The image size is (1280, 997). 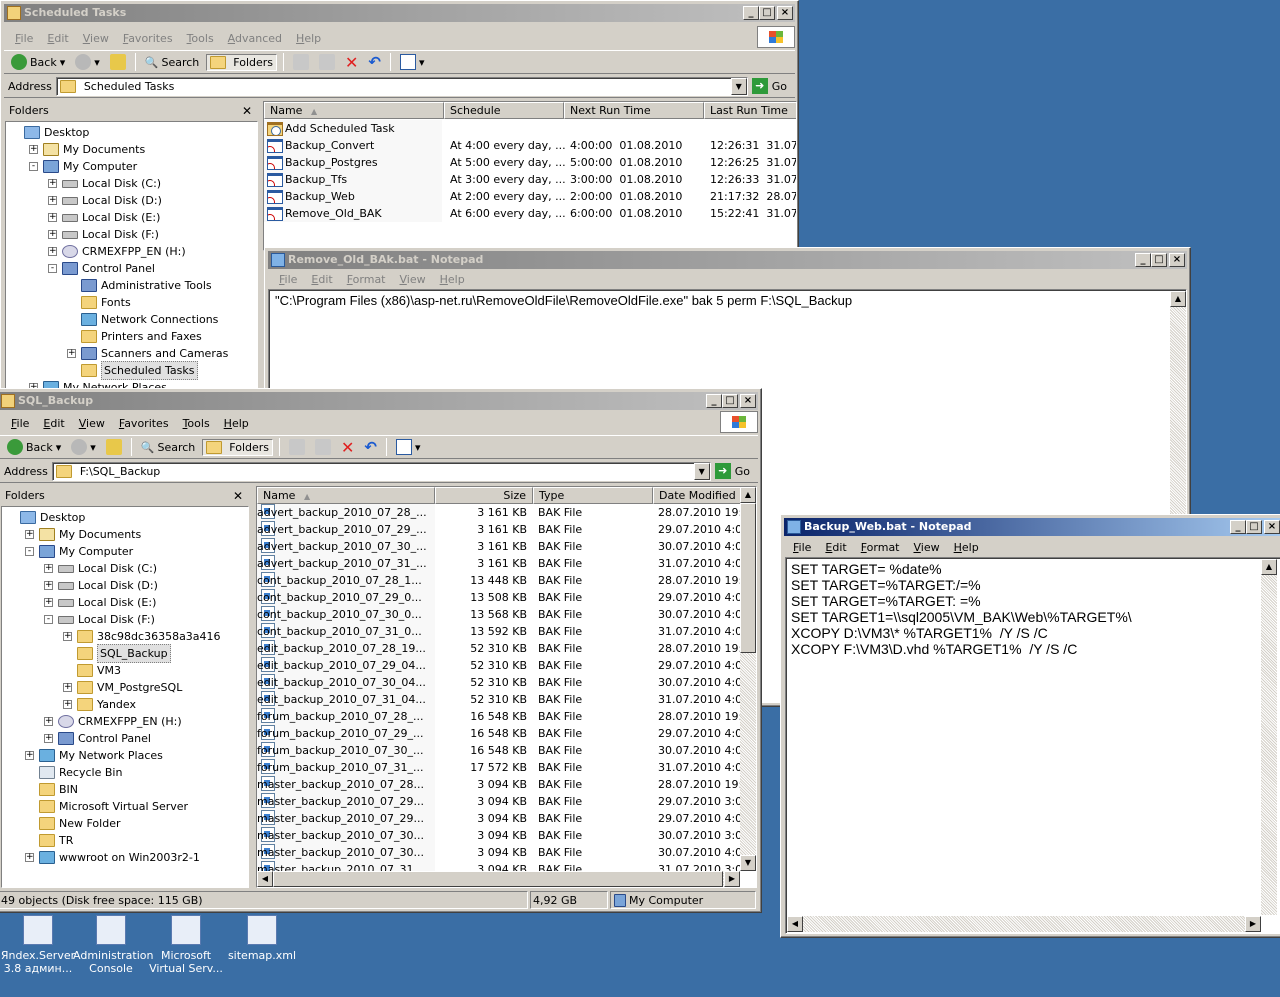 What do you see at coordinates (124, 251) in the screenshot?
I see `tree-item: CRMEXFPP_EN (H:)` at bounding box center [124, 251].